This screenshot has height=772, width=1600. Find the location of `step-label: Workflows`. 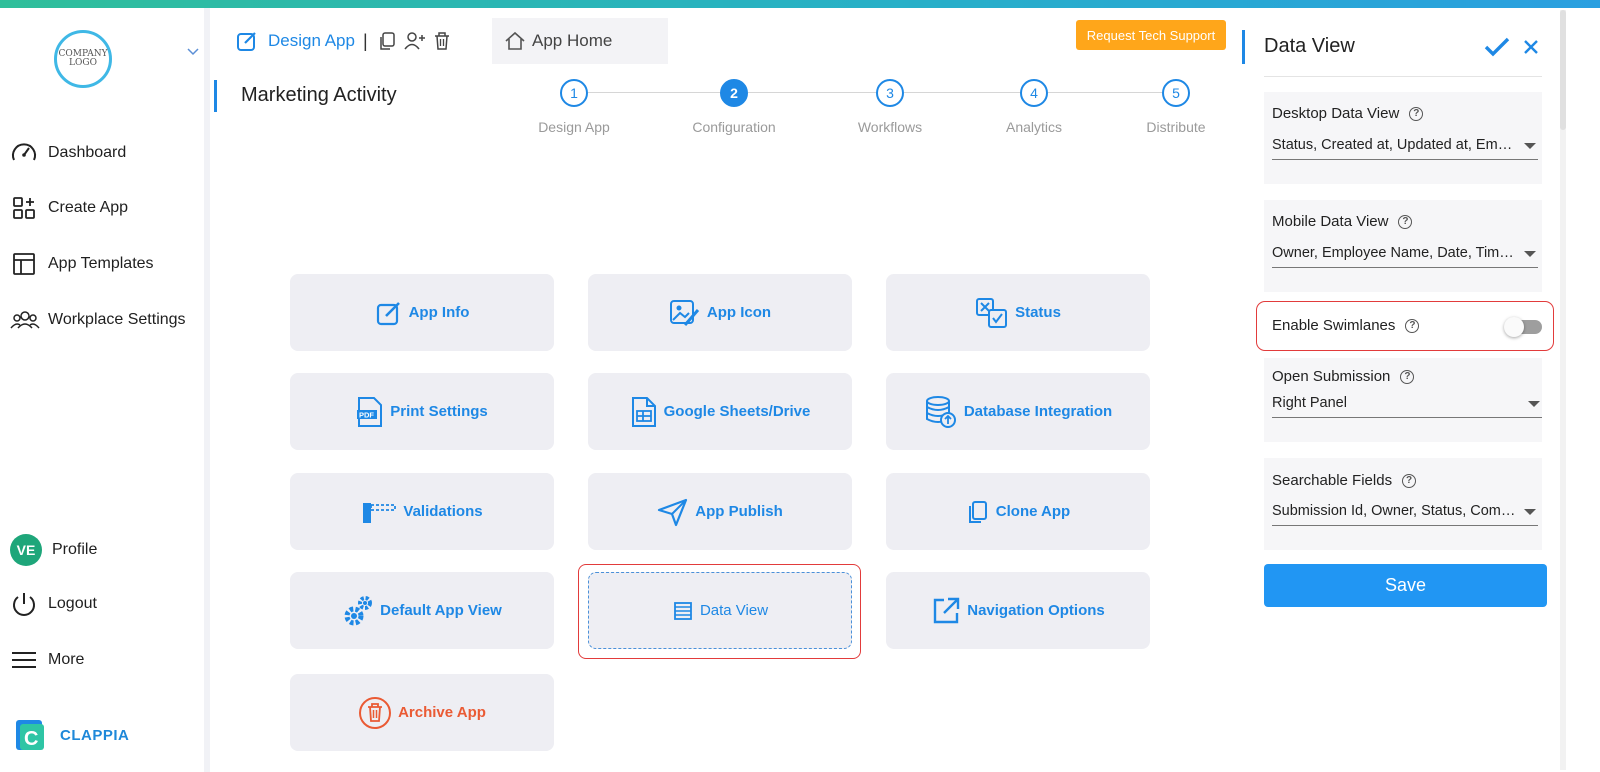

step-label: Workflows is located at coordinates (890, 127).